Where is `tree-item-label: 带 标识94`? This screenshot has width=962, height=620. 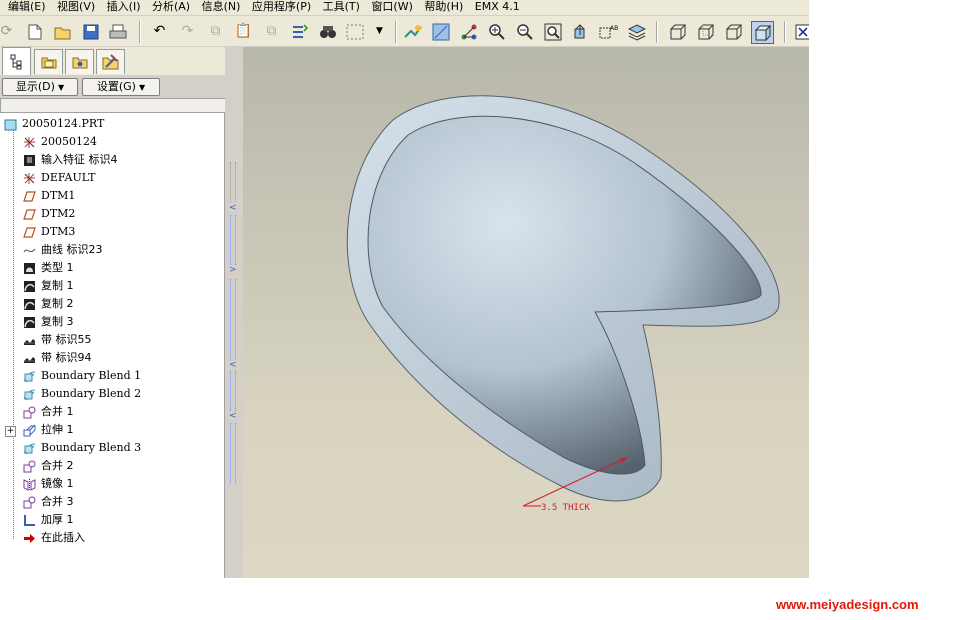 tree-item-label: 带 标识94 is located at coordinates (66, 357).